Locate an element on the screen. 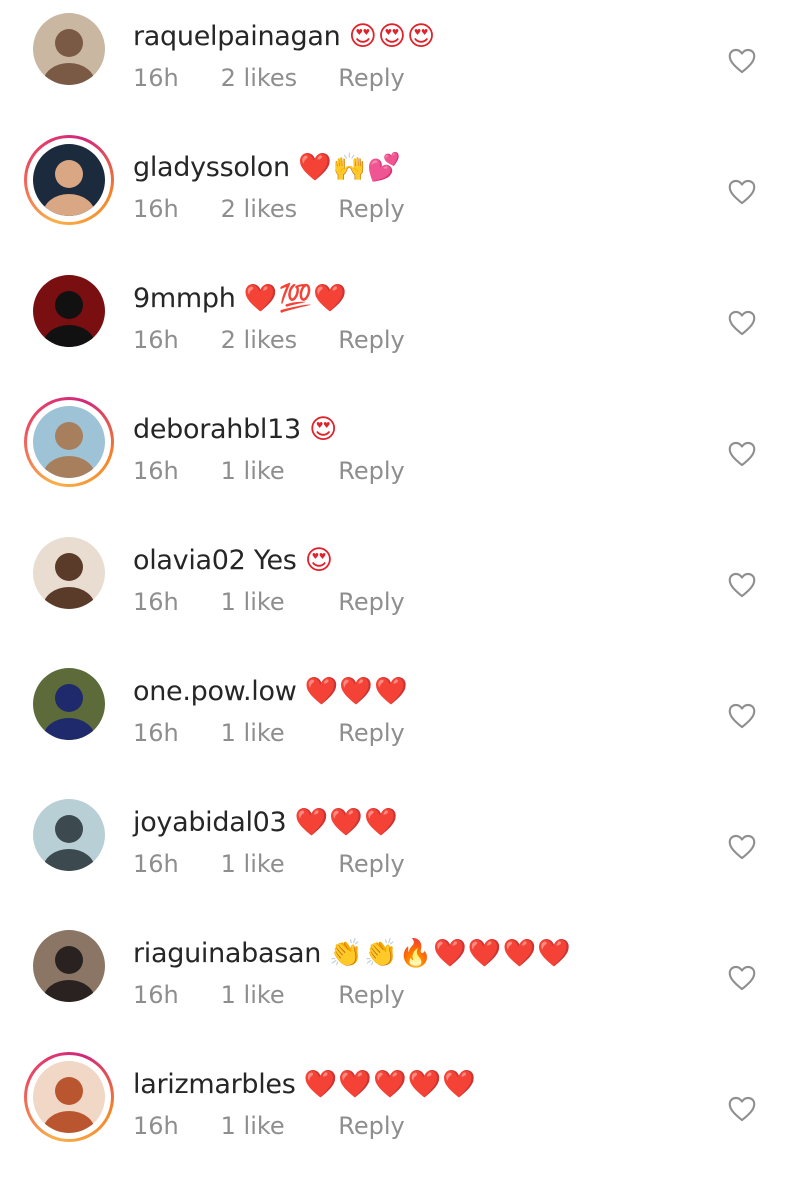 The image size is (800, 1181). comment: gladyssolon ❤️🙌💕 16h 2 likes Reply is located at coordinates (400, 186).